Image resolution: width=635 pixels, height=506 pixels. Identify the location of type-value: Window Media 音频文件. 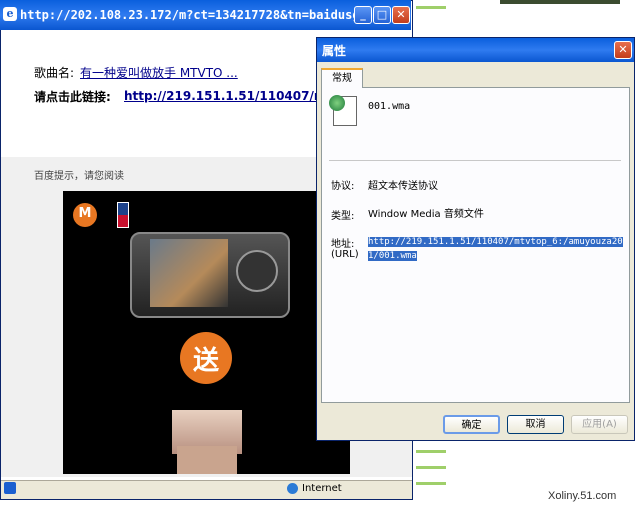
(426, 214).